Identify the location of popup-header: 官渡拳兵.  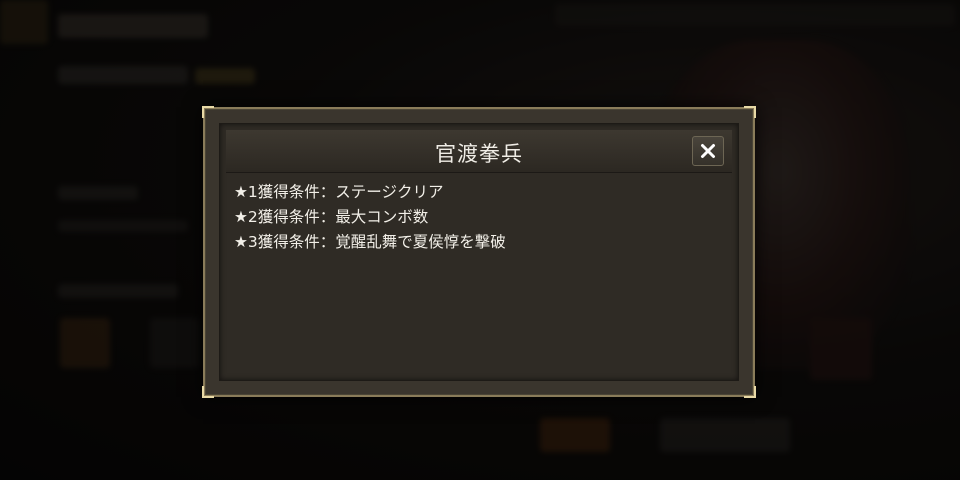
(479, 151).